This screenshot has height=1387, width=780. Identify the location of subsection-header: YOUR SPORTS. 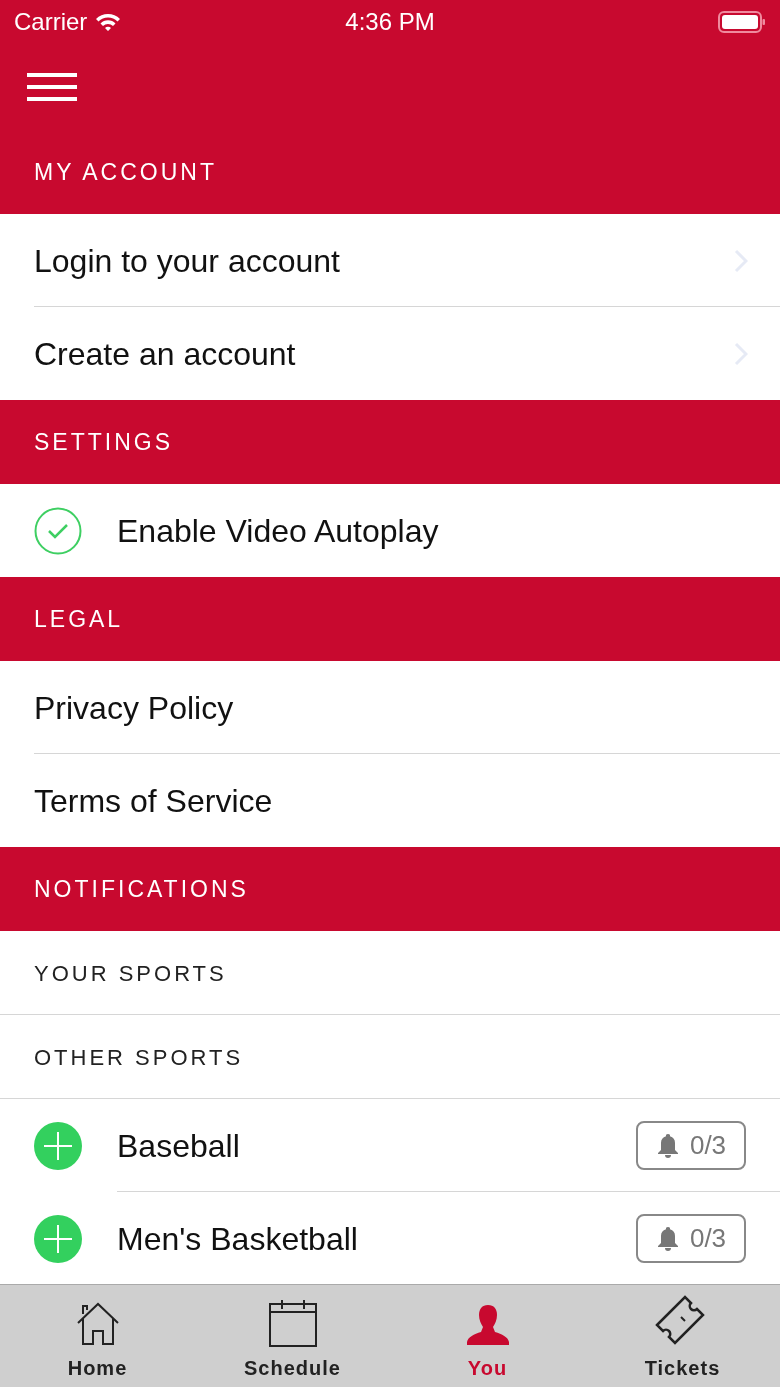
(390, 973).